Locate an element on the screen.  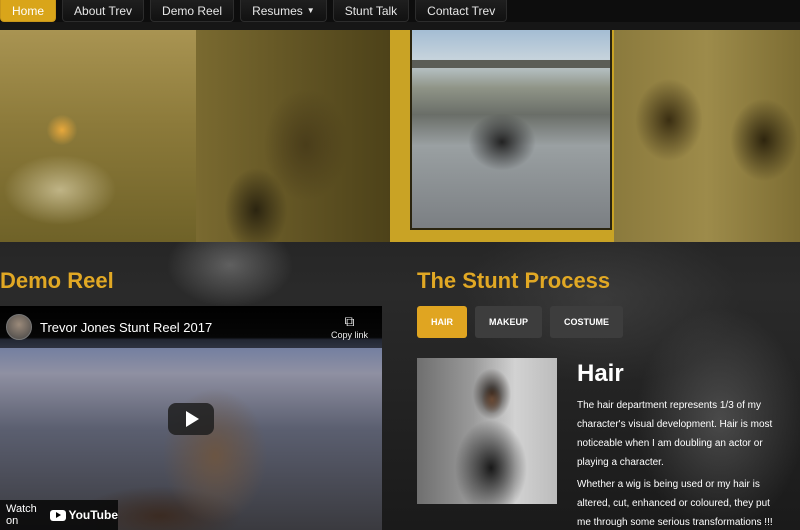
video-title: Trevor Jones Stunt Reel 2017 is located at coordinates (126, 327).